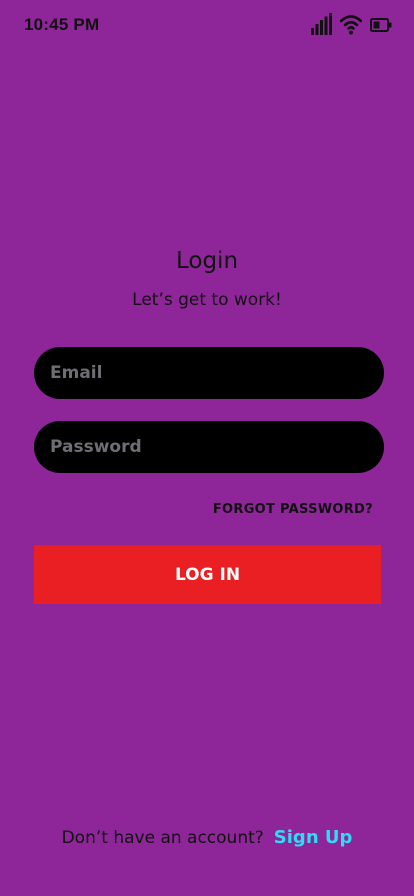  I want to click on battery-icon, so click(381, 26).